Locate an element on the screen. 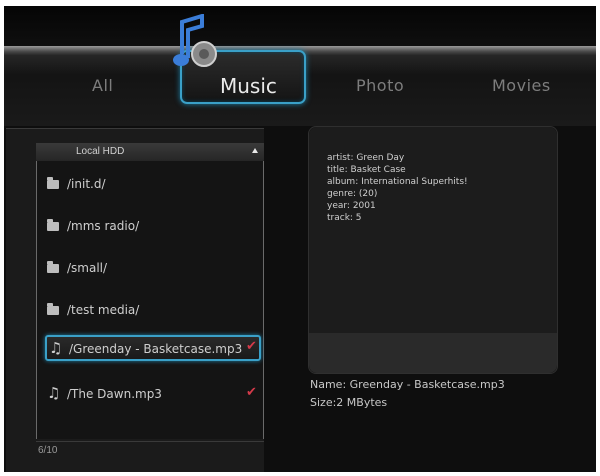 This screenshot has height=476, width=600. source-header: Local HDD is located at coordinates (150, 152).